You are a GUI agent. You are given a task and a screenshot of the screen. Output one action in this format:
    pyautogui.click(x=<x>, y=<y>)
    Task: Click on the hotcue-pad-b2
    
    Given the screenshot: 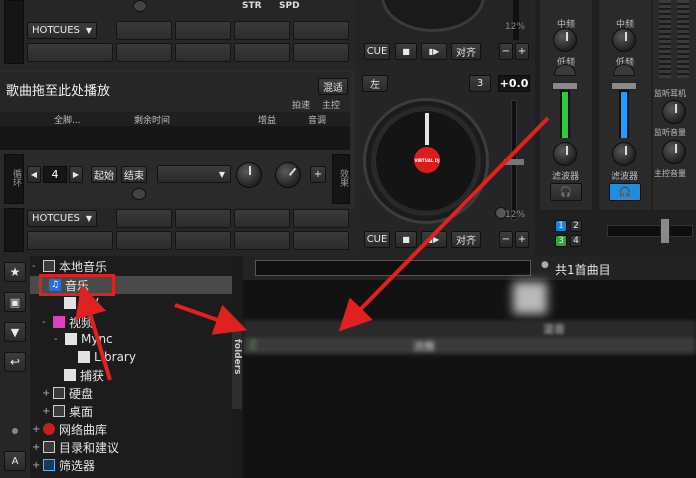 What is the action you would take?
    pyautogui.click(x=203, y=218)
    